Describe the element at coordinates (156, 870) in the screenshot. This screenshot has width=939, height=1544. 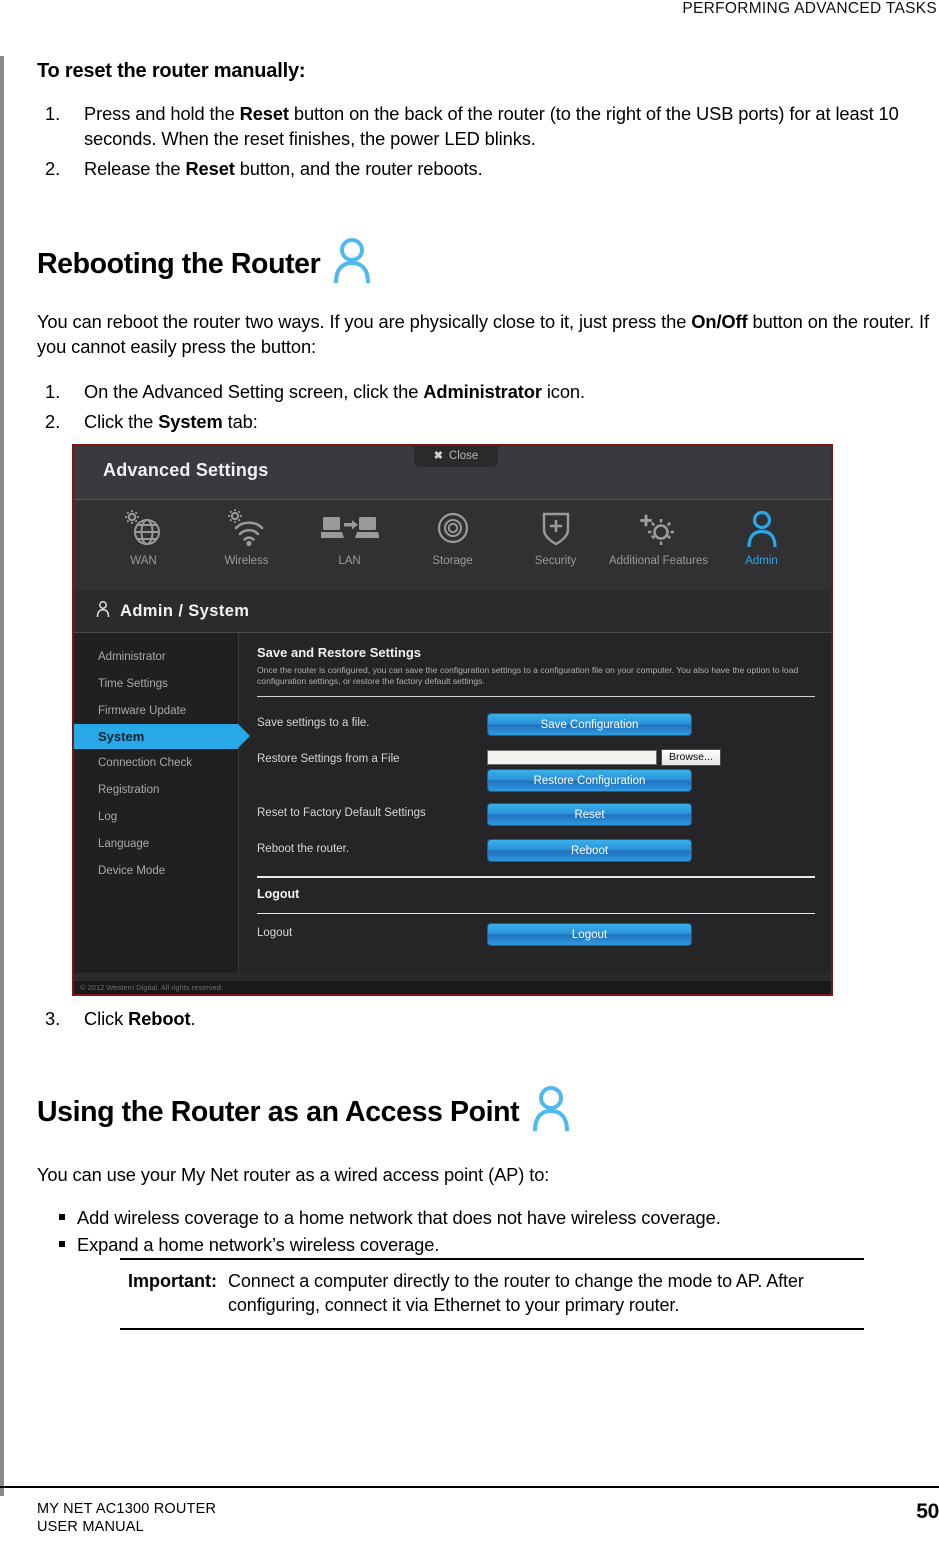
I see `sidebar-item-device-mode: Device Mode` at that location.